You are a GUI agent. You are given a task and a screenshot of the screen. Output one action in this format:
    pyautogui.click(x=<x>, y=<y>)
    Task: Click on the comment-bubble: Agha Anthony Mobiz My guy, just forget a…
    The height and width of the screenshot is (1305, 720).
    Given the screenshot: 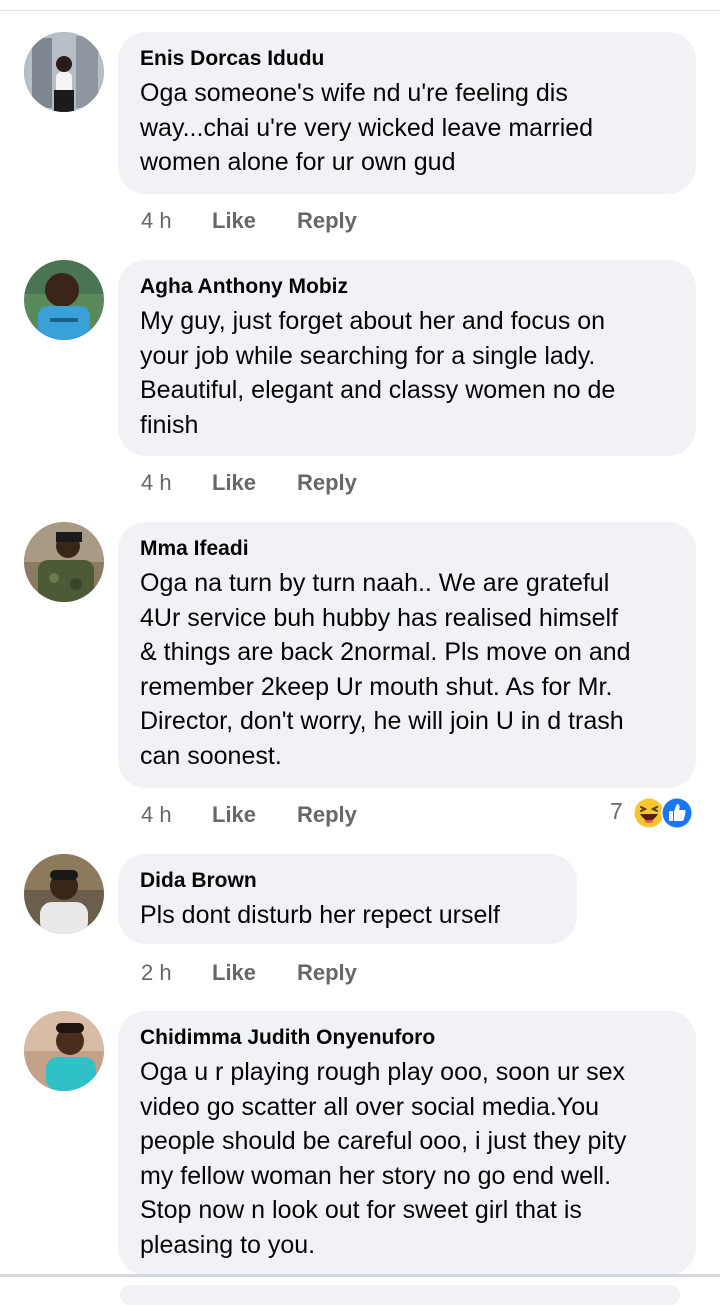 What is the action you would take?
    pyautogui.click(x=407, y=358)
    